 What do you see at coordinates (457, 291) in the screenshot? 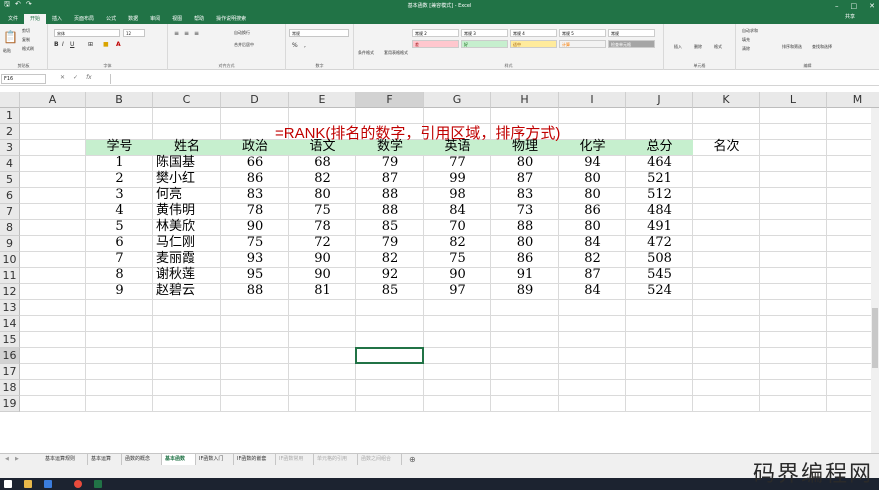
I see `table-cell: 97` at bounding box center [457, 291].